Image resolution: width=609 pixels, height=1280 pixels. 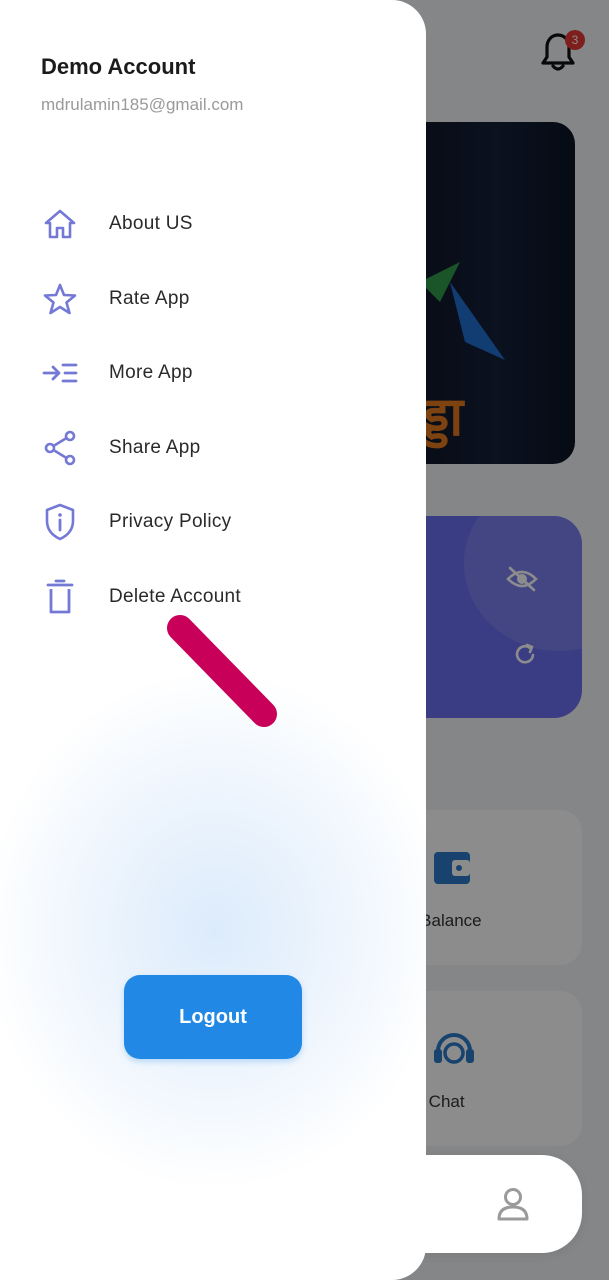 I want to click on menu-item-label: Privacy Policy, so click(x=170, y=521).